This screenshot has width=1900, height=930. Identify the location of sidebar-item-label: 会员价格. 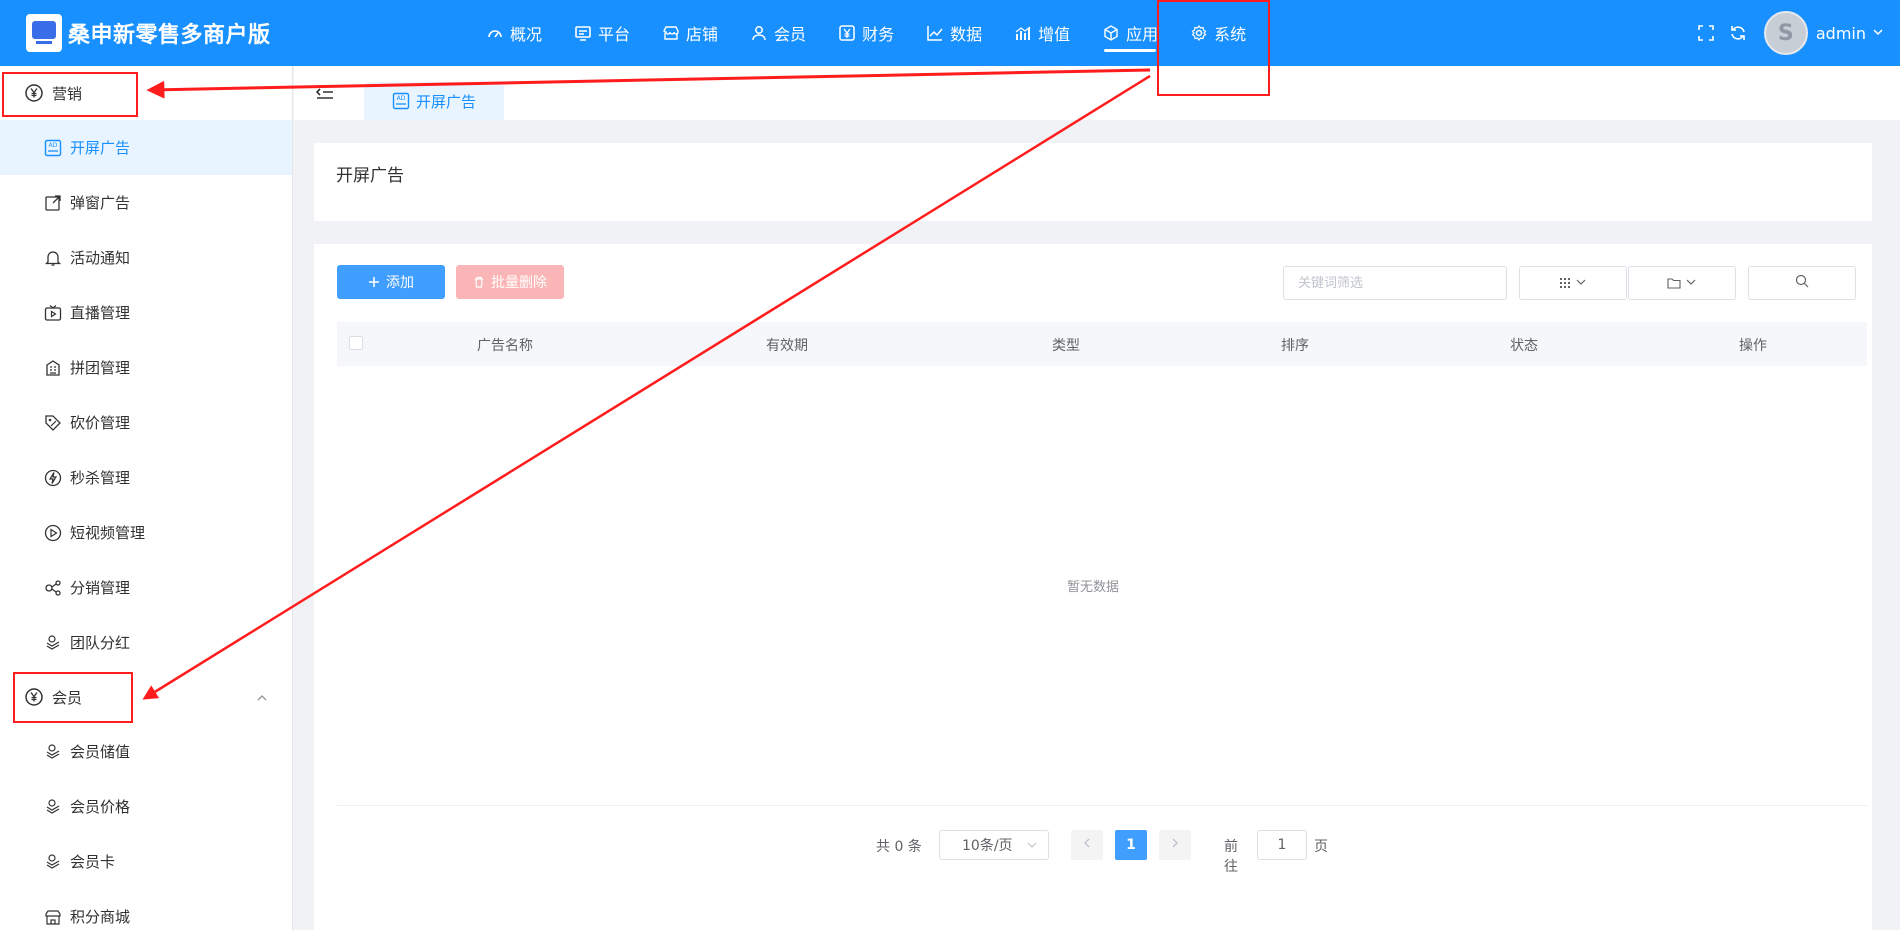
(100, 807).